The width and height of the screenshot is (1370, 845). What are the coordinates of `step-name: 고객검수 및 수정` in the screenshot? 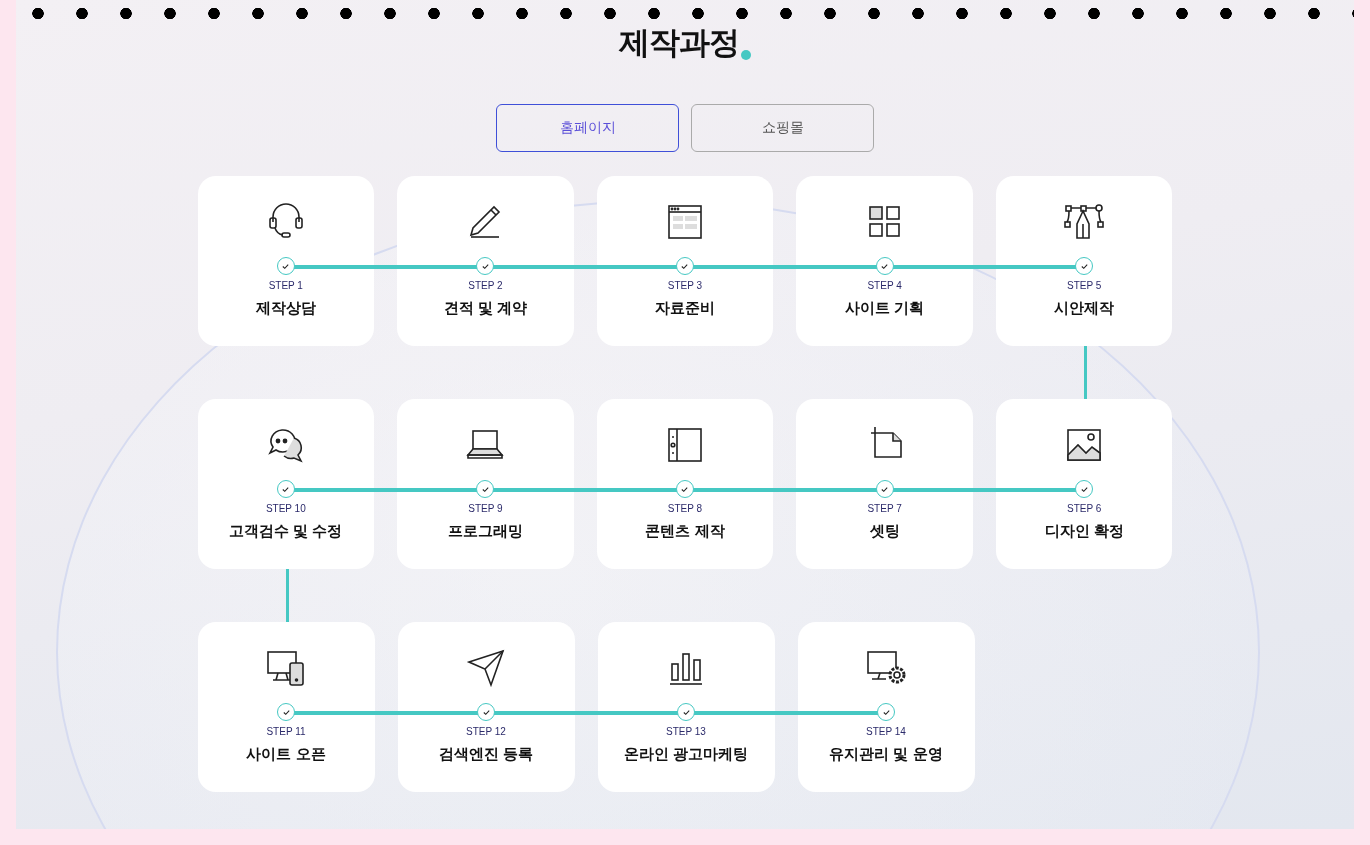 It's located at (286, 531).